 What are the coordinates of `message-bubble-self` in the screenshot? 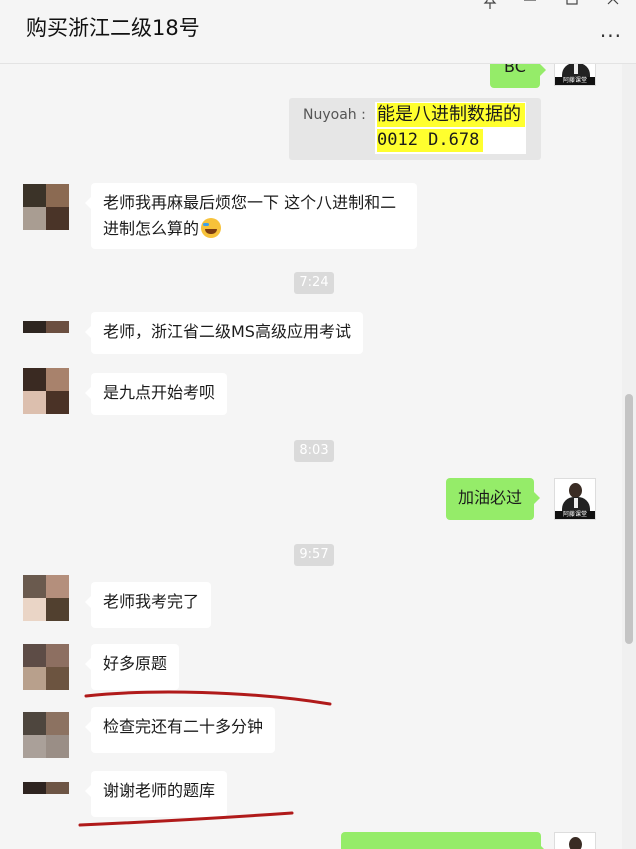 It's located at (444, 840).